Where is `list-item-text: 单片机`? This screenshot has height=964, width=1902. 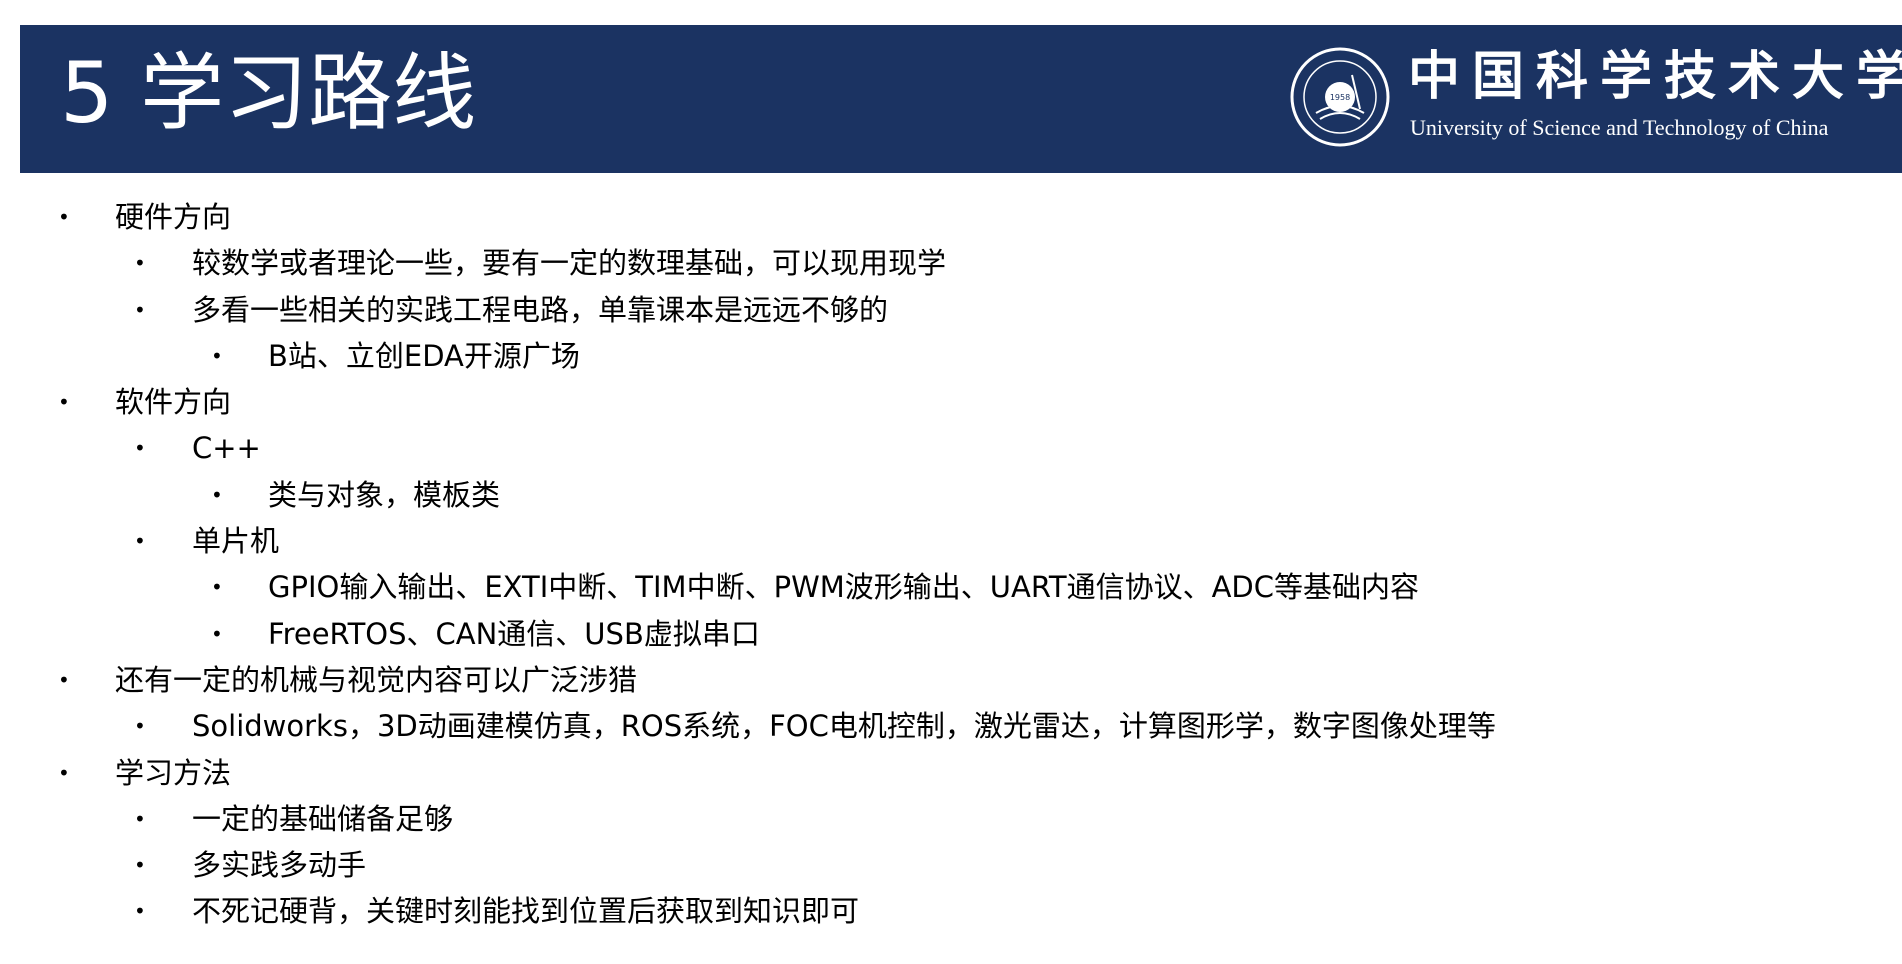
list-item-text: 单片机 is located at coordinates (236, 541).